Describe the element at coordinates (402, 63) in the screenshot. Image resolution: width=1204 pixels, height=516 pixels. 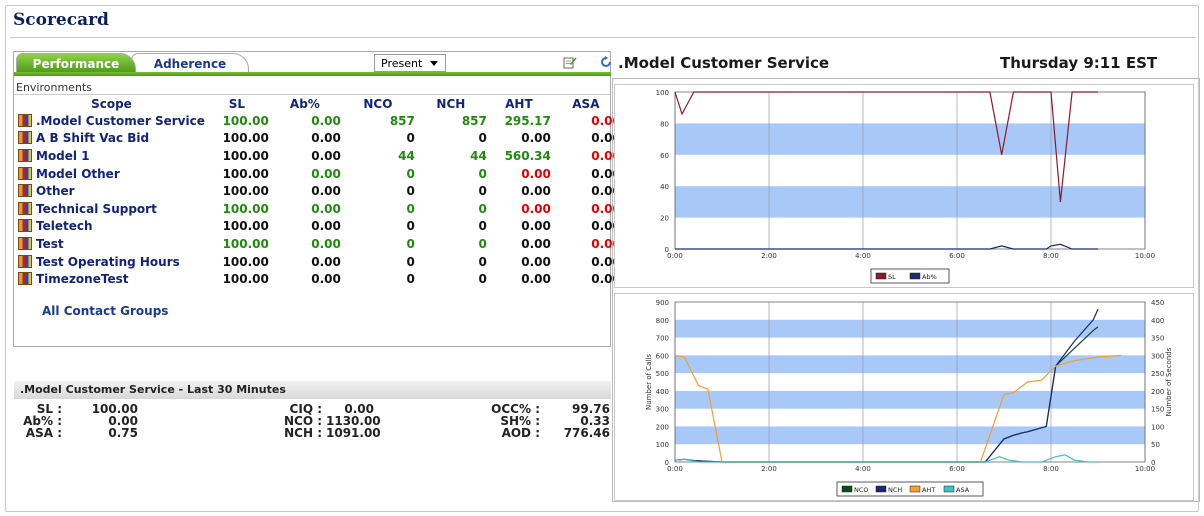
I see `time-period-value: Present` at that location.